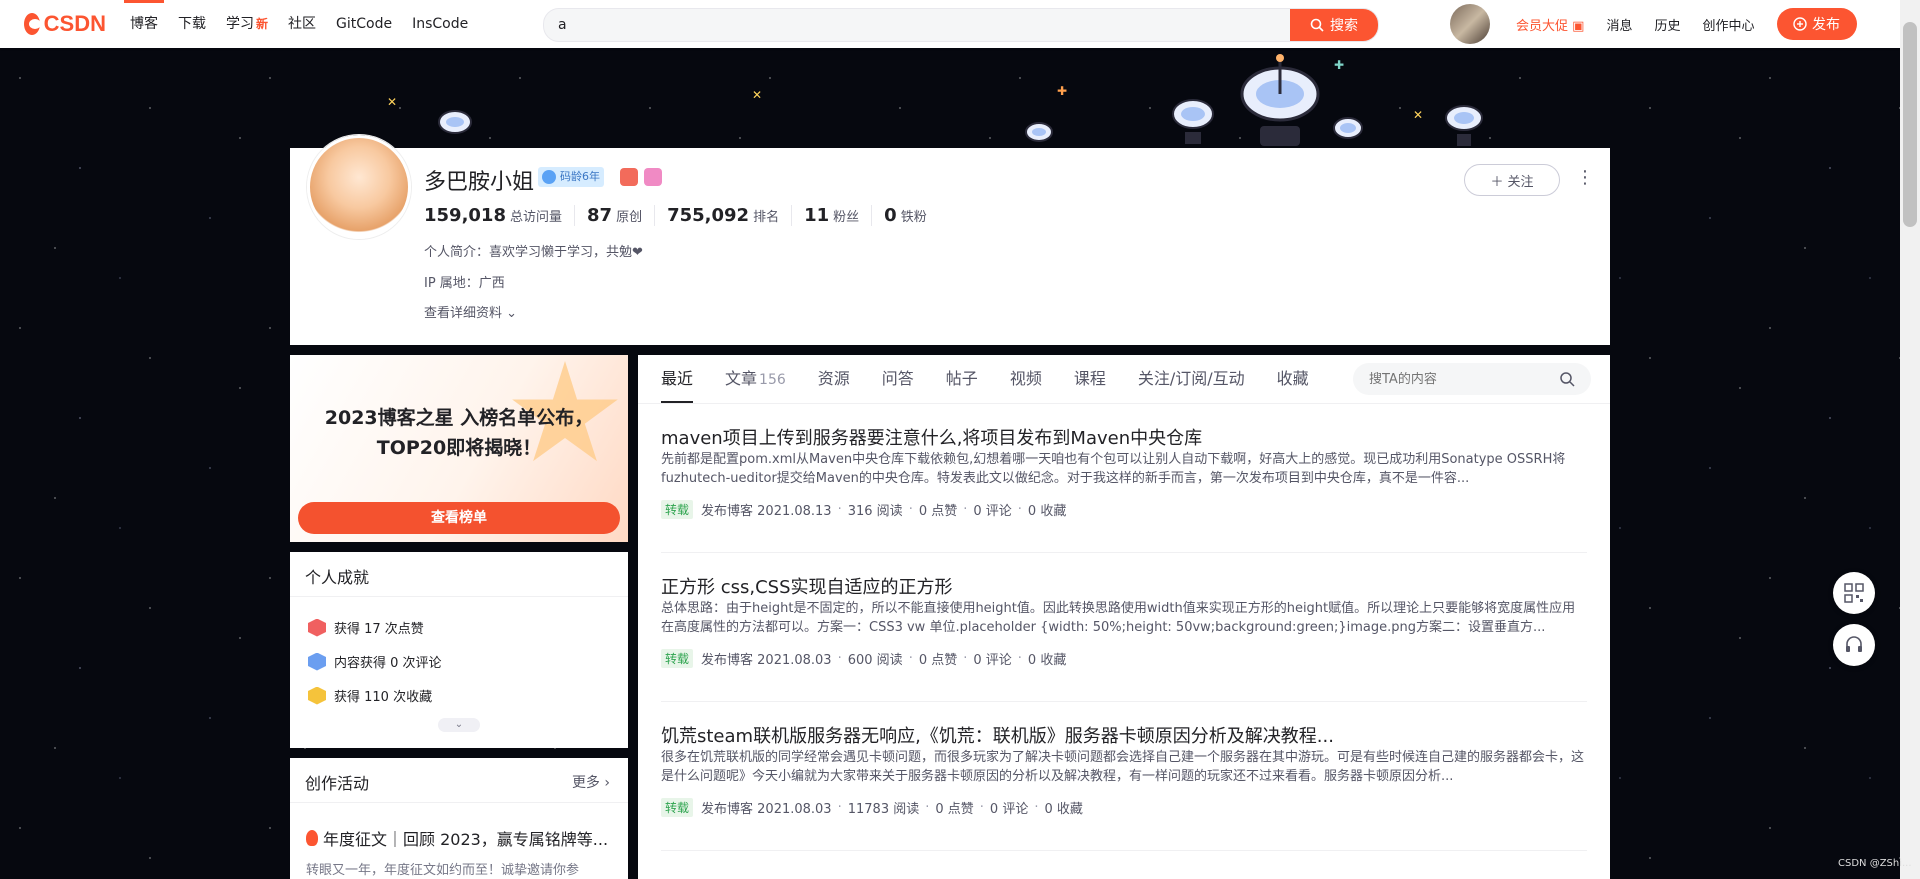 This screenshot has height=879, width=1920. Describe the element at coordinates (337, 577) in the screenshot. I see `achievements-title: 个人成就` at that location.